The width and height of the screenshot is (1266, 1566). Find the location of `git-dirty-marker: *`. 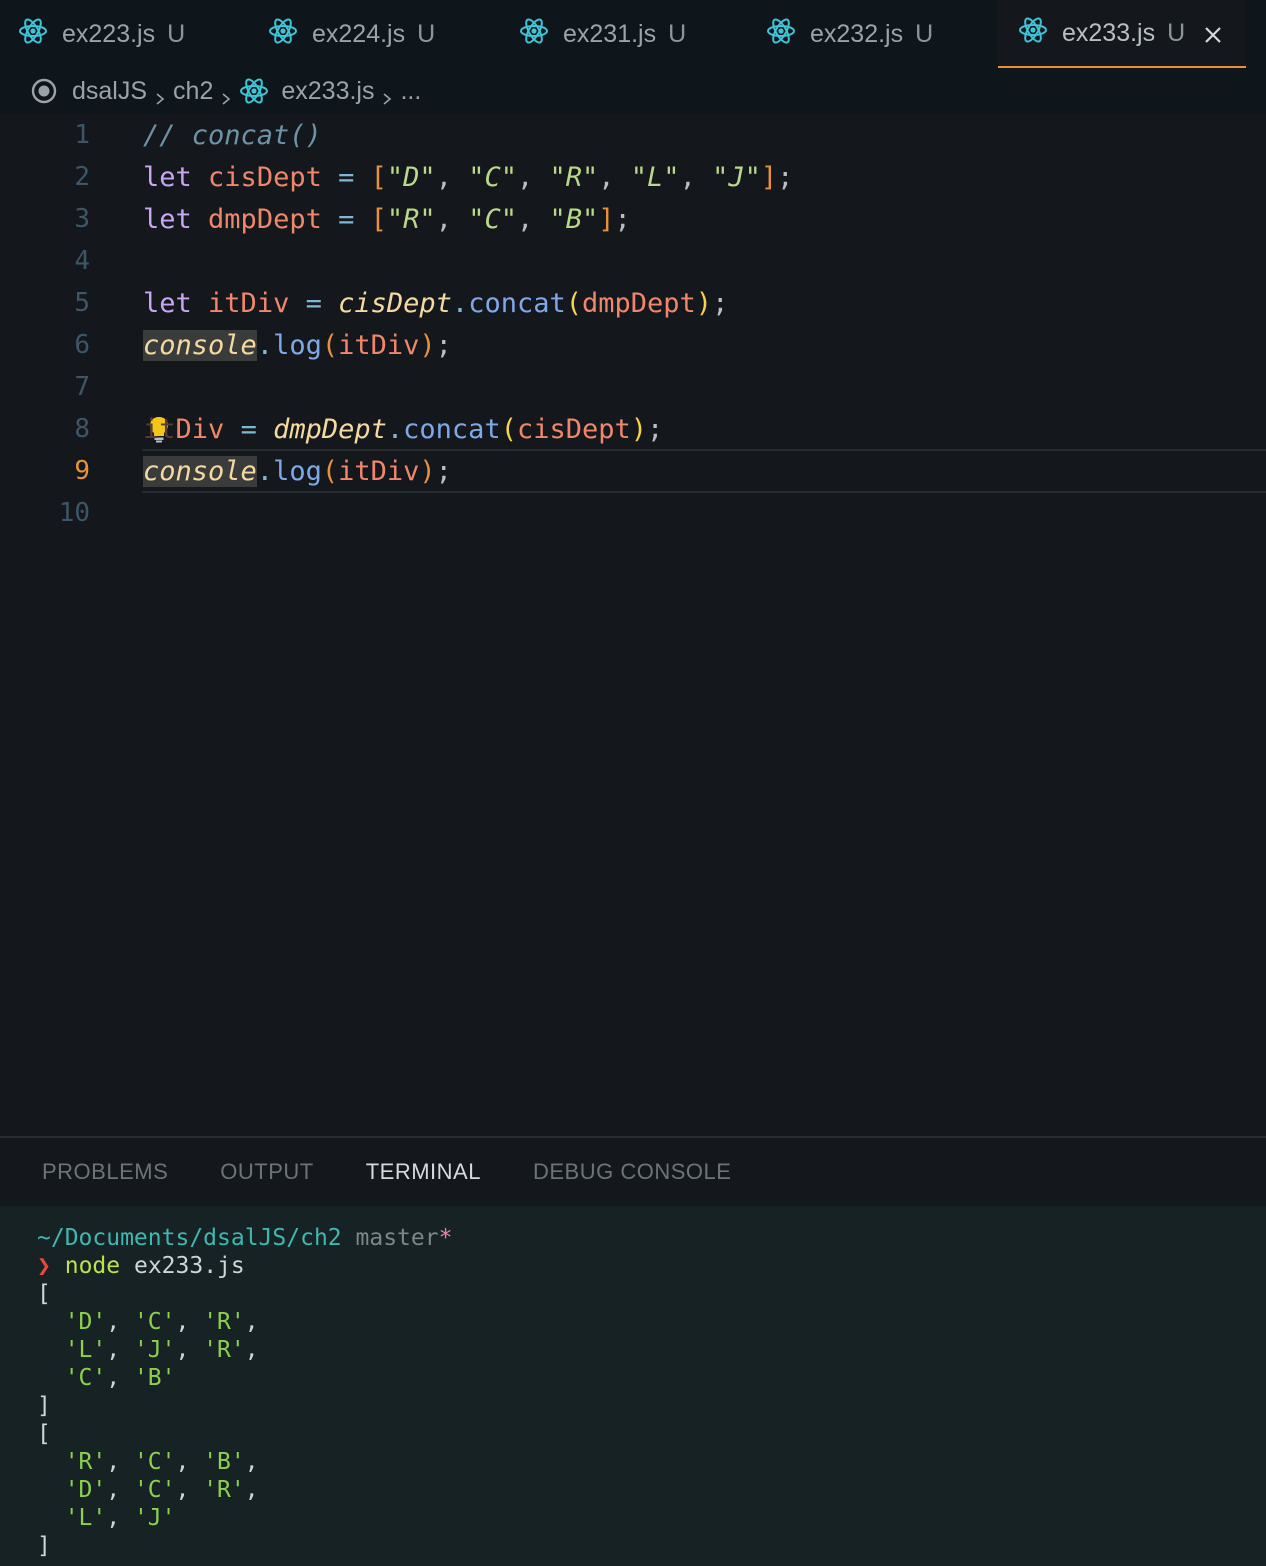

git-dirty-marker: * is located at coordinates (445, 1238).